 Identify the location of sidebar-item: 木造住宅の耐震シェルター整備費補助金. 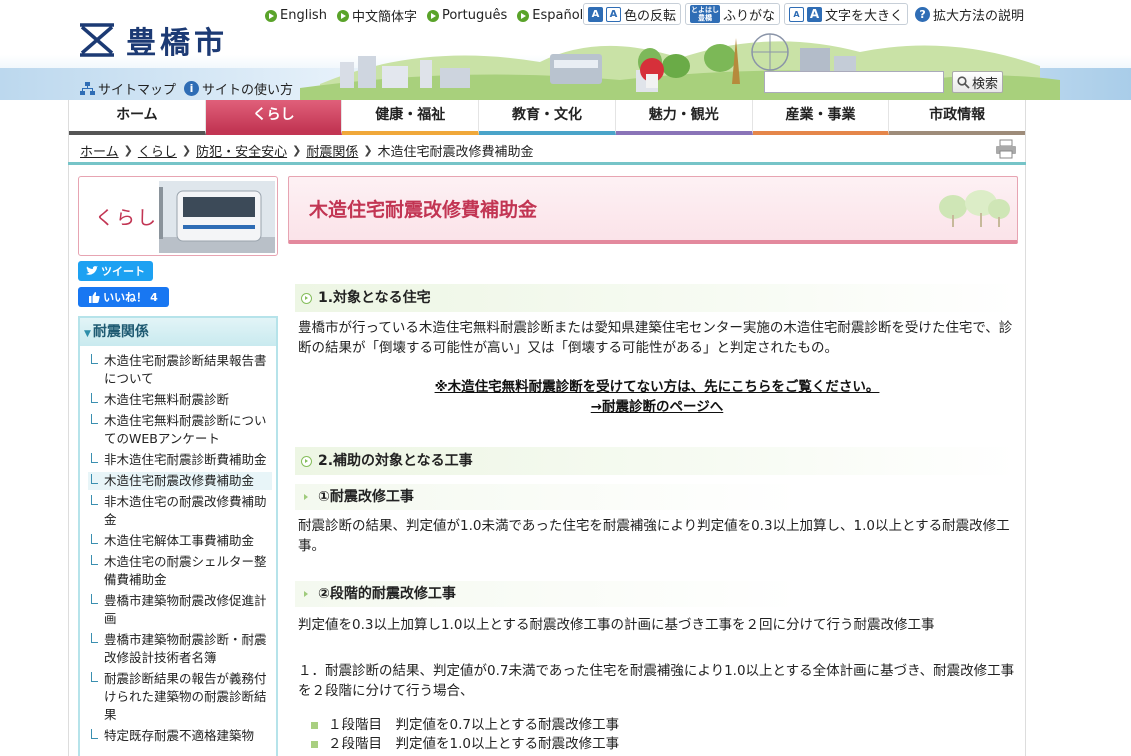
(180, 571).